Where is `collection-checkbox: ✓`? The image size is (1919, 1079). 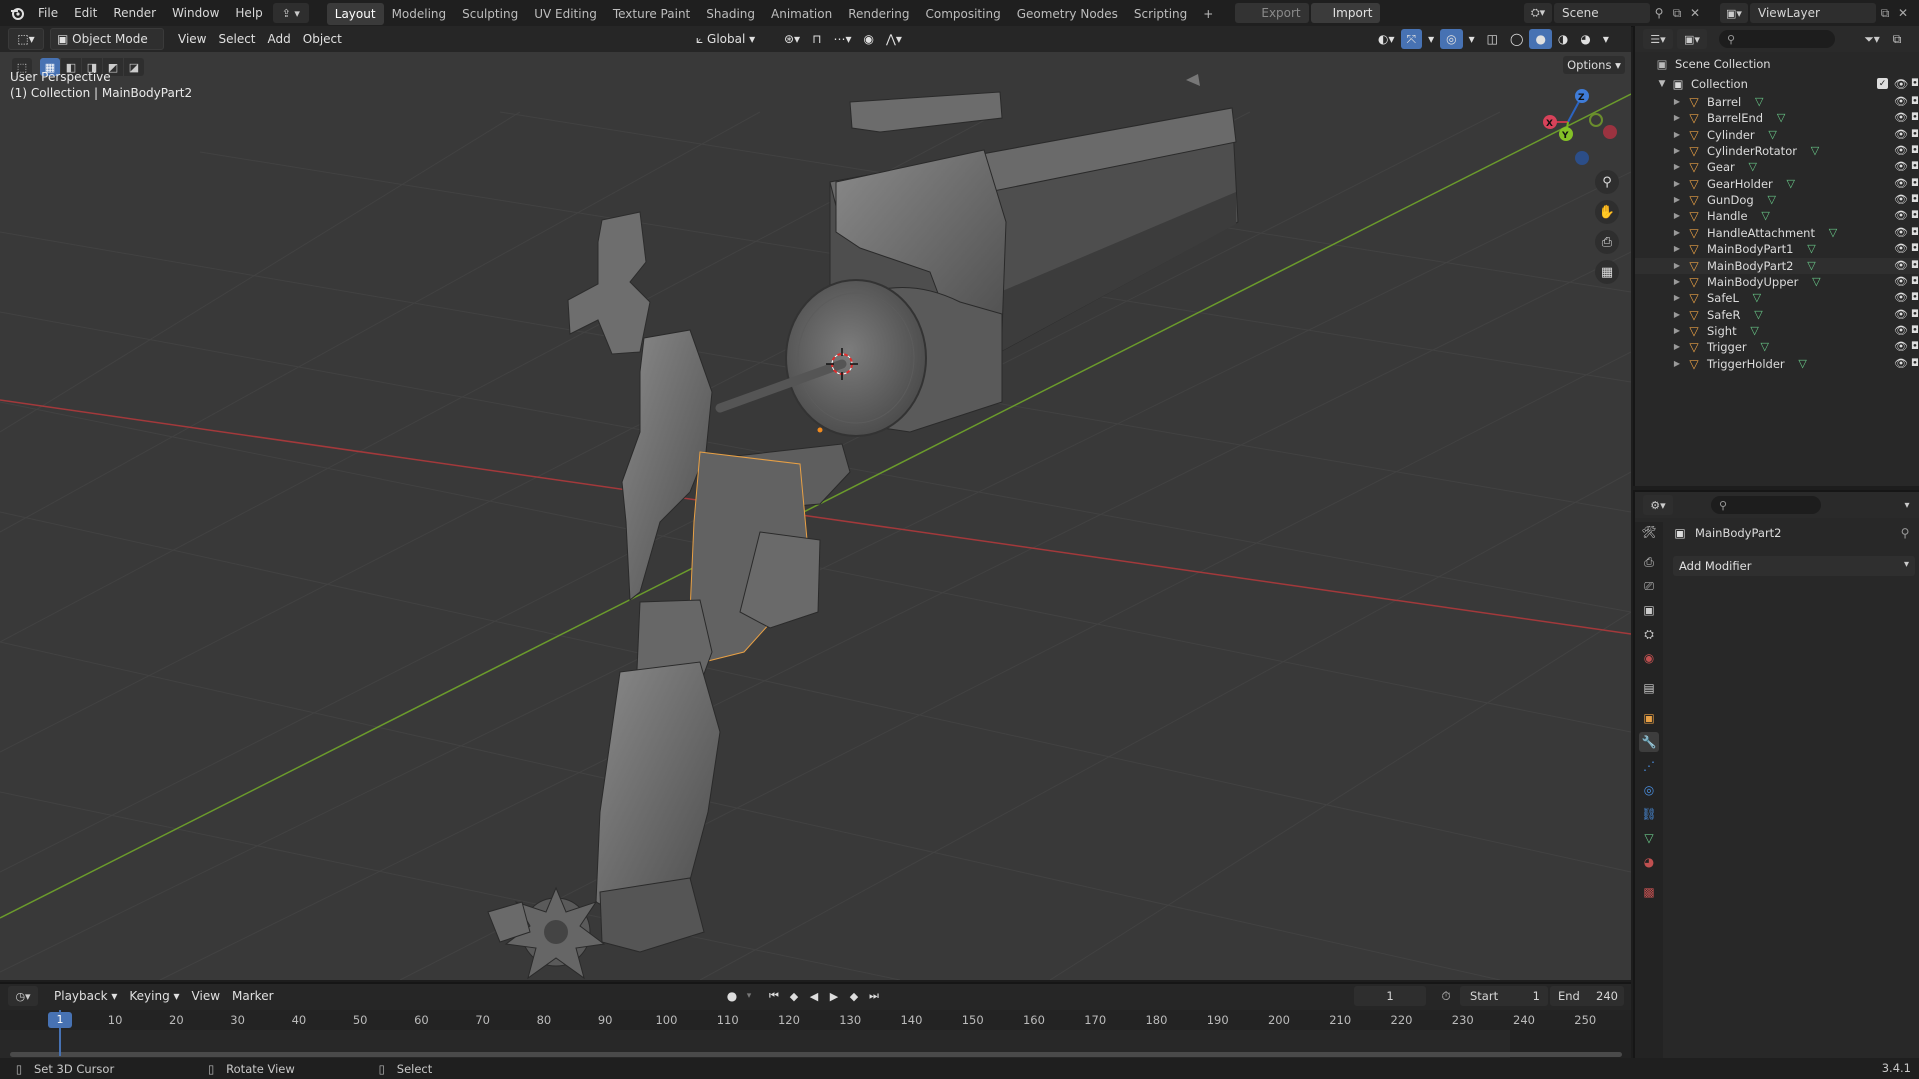
collection-checkbox: ✓ is located at coordinates (1882, 83).